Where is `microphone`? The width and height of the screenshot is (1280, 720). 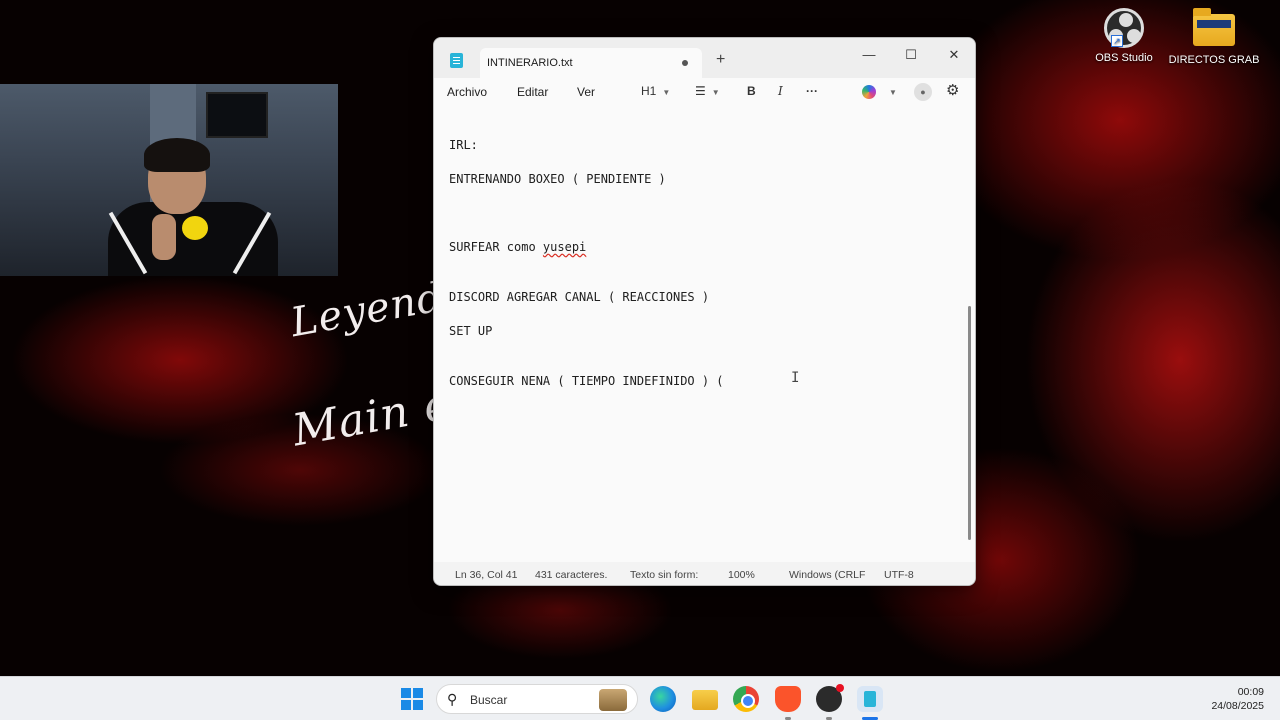
microphone is located at coordinates (195, 228).